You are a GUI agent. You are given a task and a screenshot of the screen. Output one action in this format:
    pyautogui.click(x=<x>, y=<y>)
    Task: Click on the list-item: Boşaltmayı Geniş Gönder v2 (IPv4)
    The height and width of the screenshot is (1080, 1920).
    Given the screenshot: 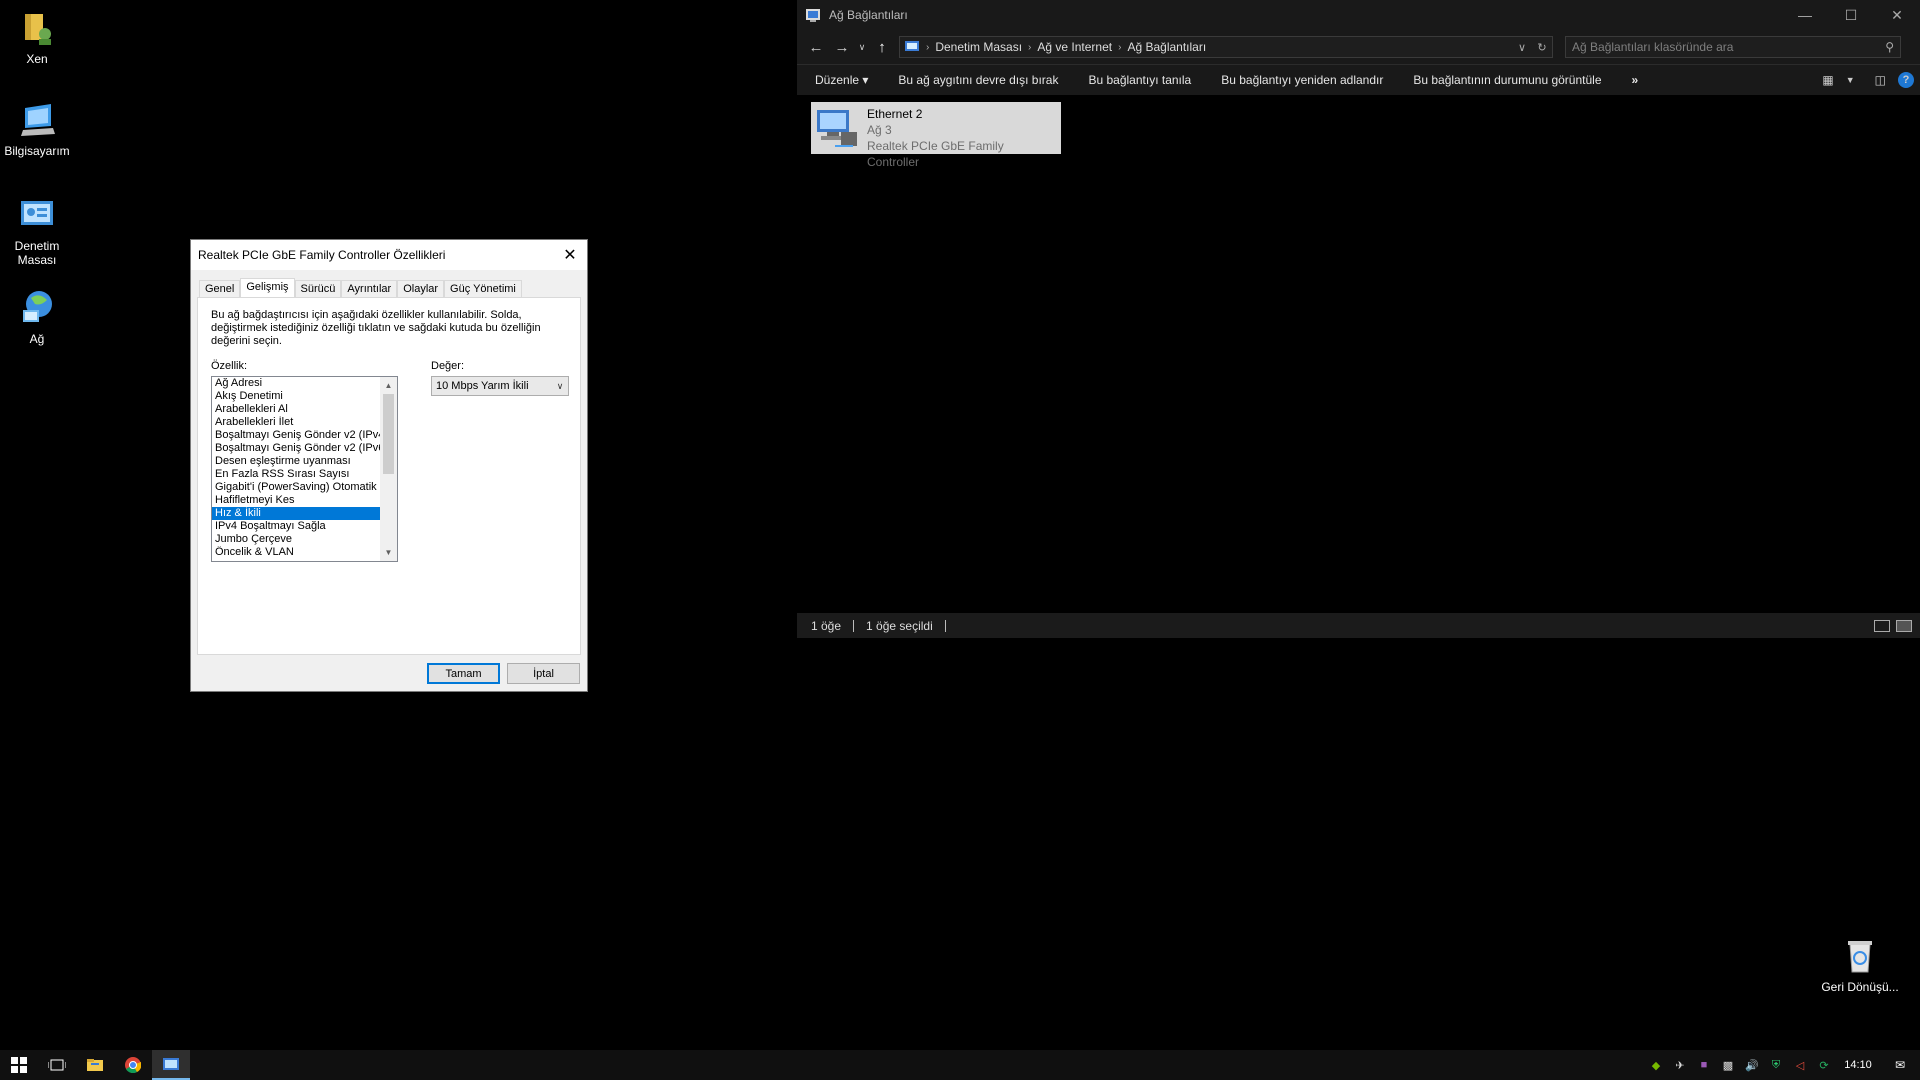 What is the action you would take?
    pyautogui.click(x=296, y=435)
    